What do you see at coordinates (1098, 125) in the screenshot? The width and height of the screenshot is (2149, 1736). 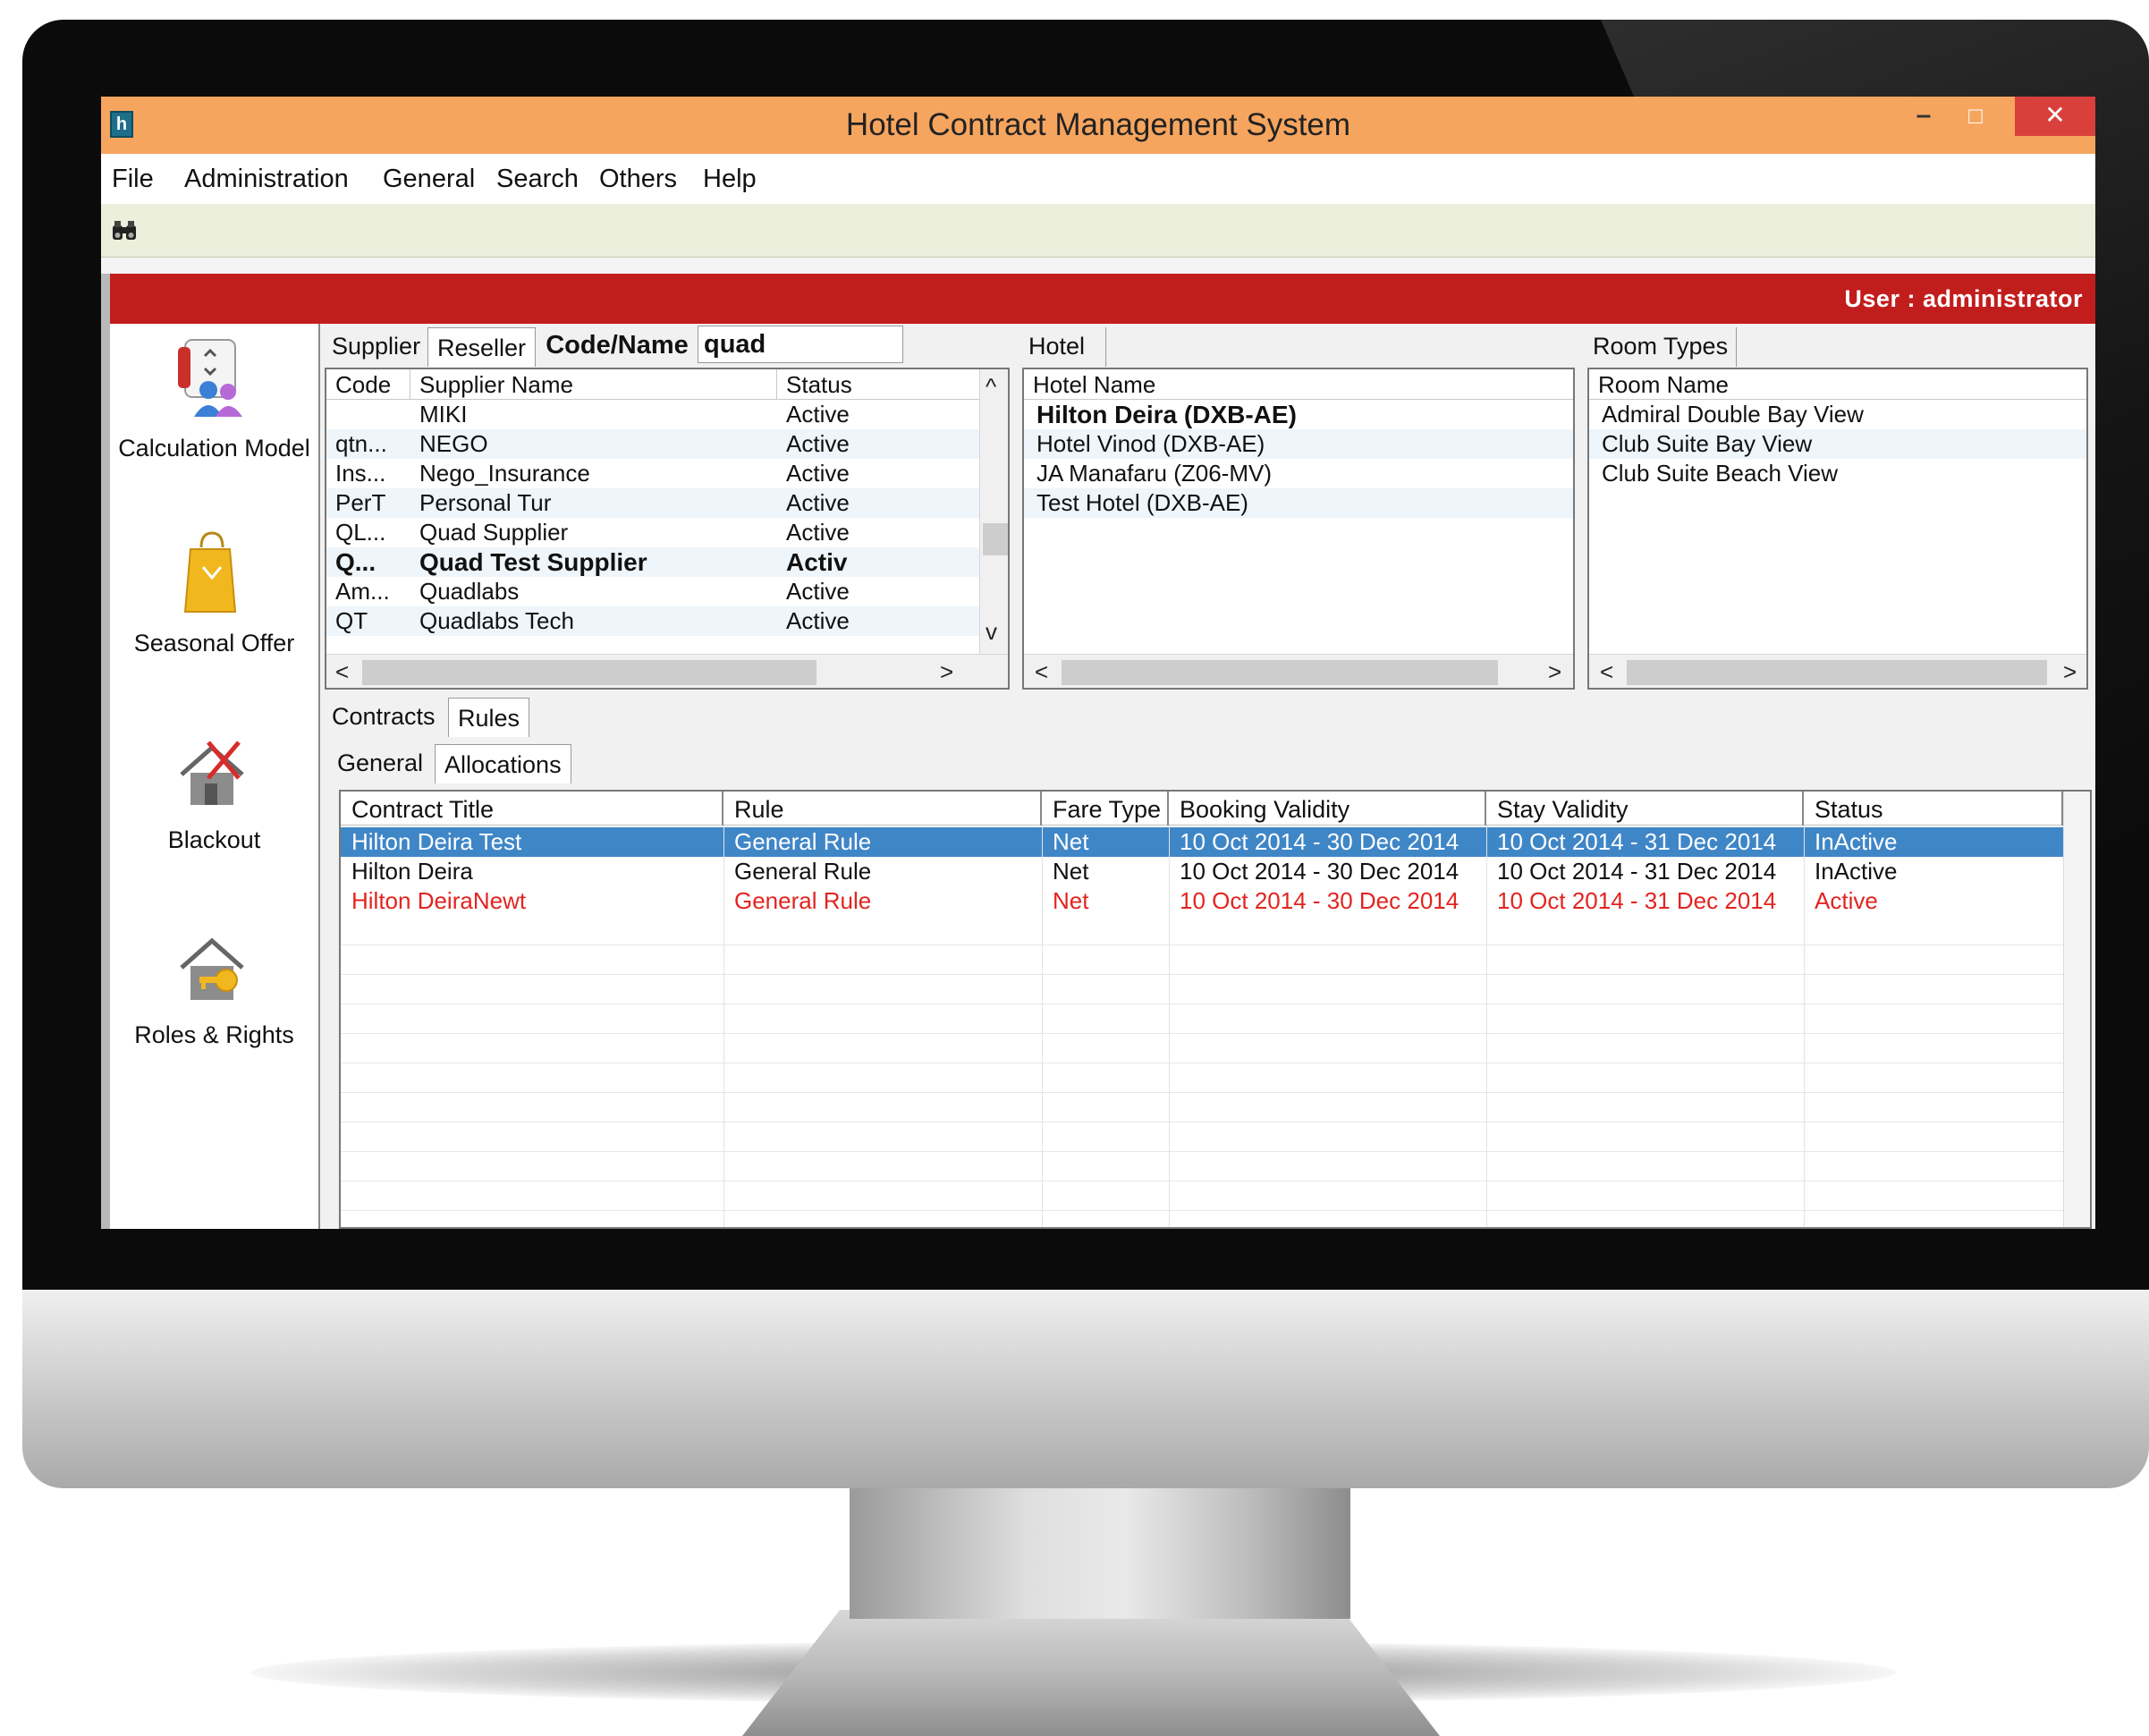 I see `title-bar: h Hotel Contract Management System – □ ✕` at bounding box center [1098, 125].